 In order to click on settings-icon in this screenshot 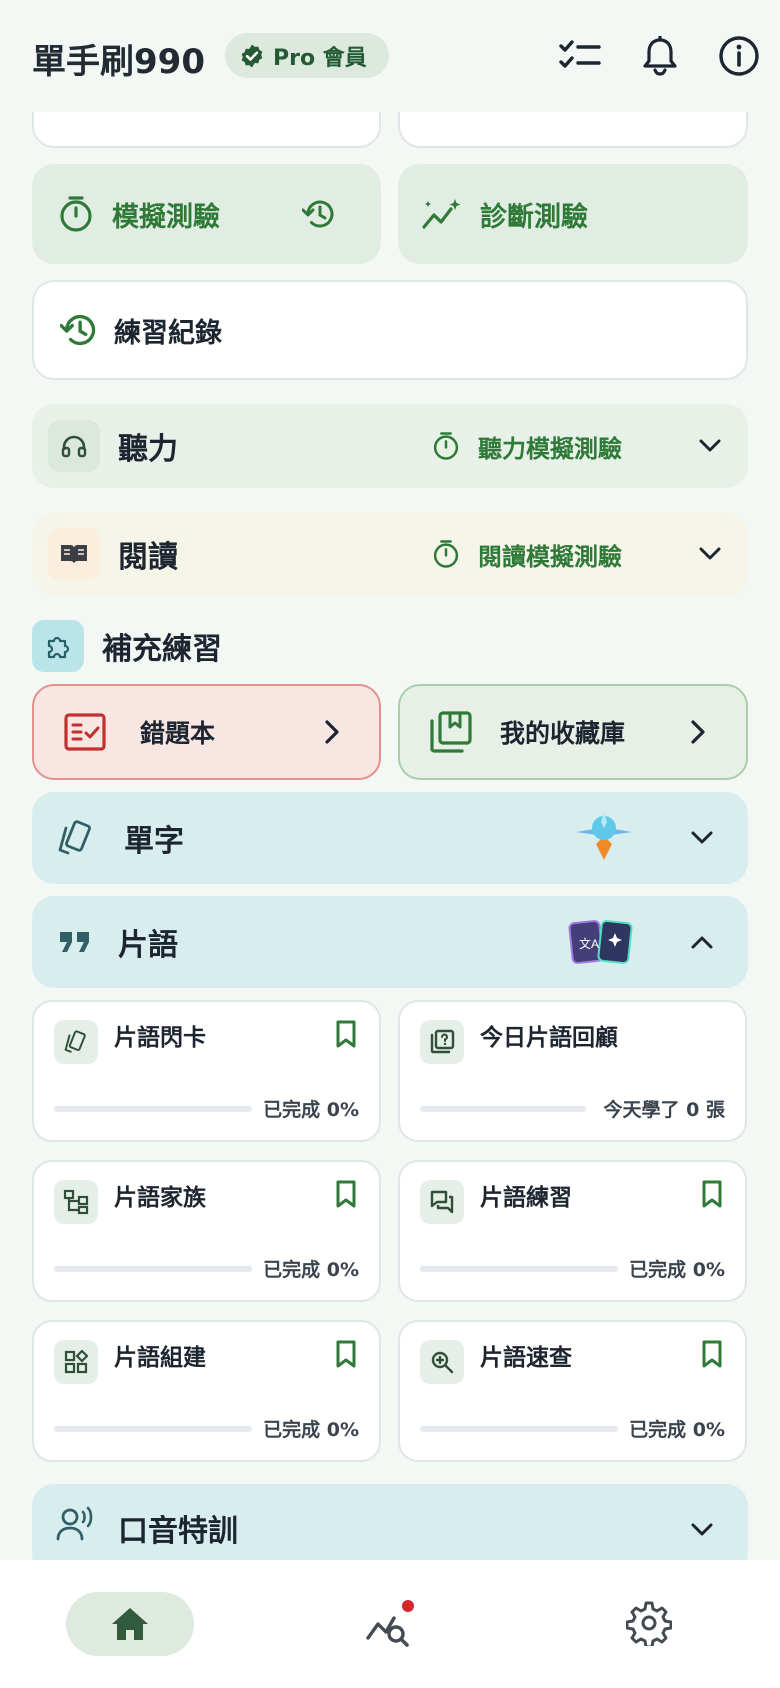, I will do `click(649, 1625)`.